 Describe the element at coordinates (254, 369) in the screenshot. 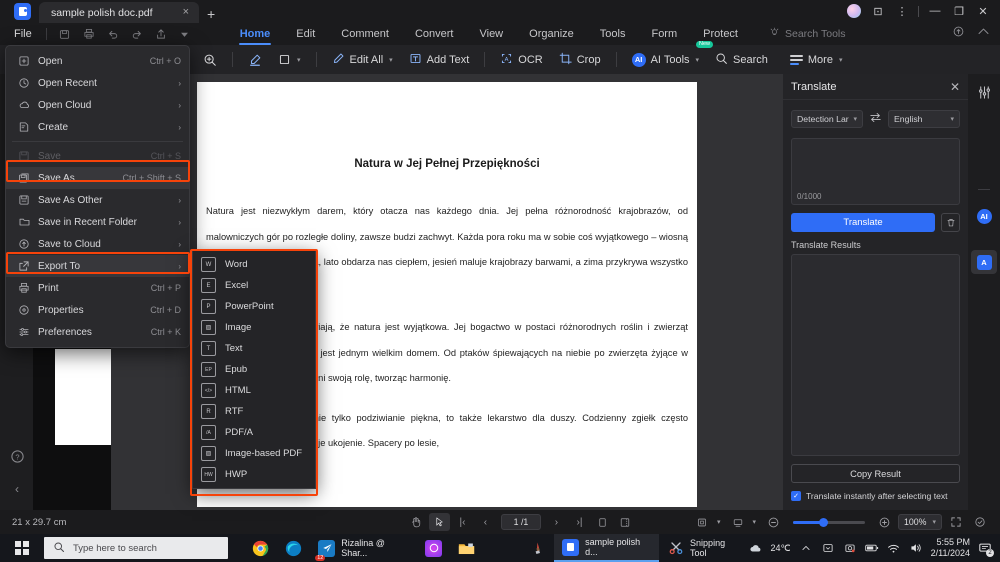

I see `export-item-epub: EP Epub` at that location.